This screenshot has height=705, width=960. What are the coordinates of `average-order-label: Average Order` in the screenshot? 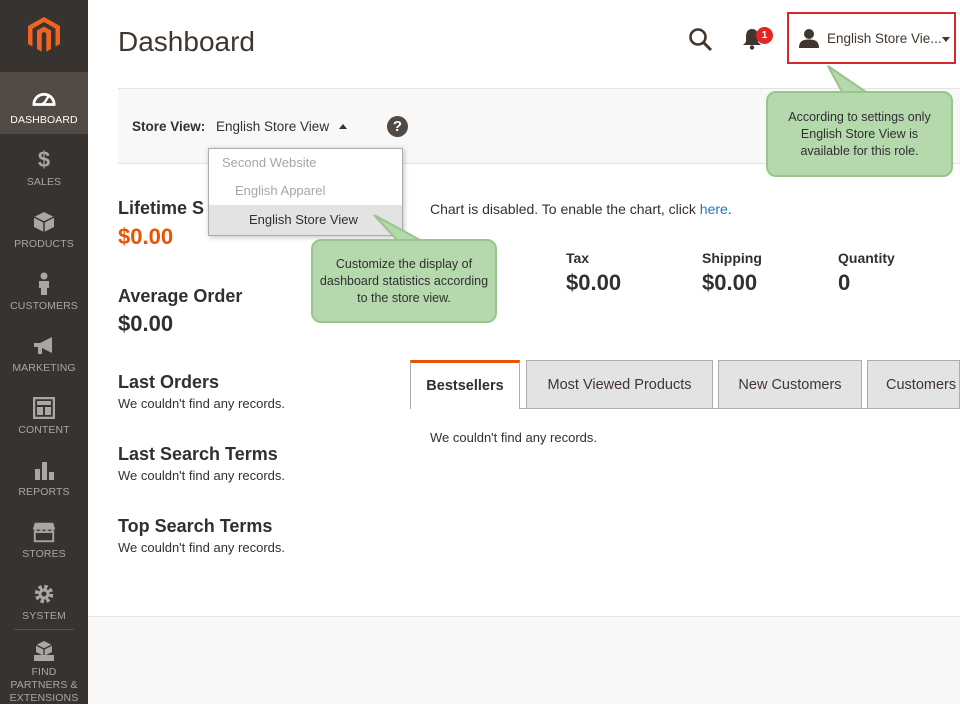 It's located at (180, 296).